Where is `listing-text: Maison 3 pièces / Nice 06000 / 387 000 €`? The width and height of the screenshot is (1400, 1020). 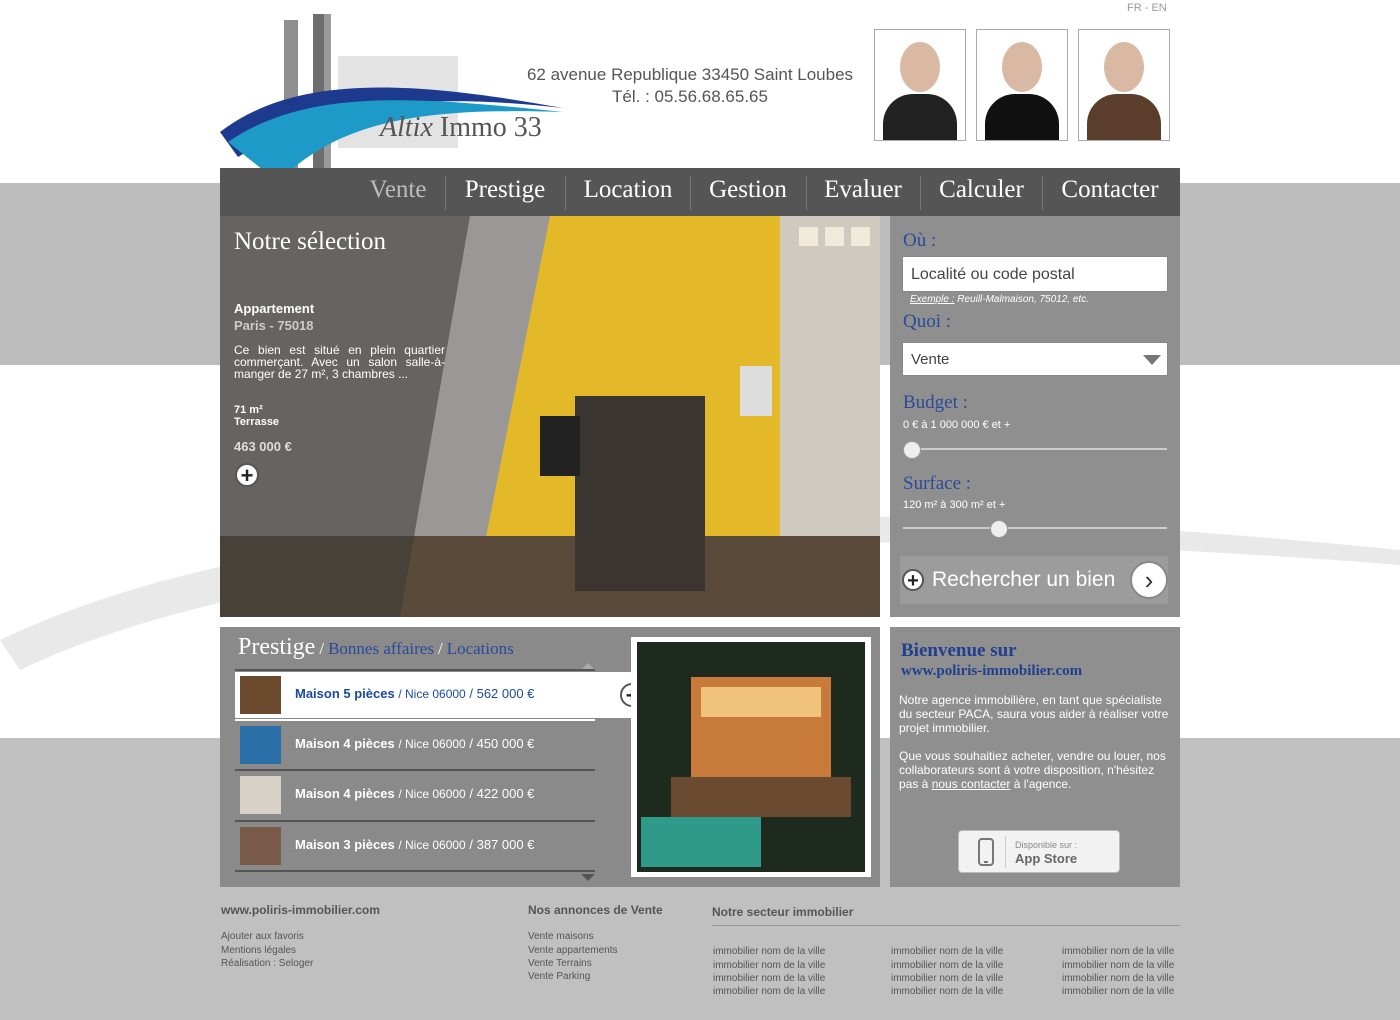
listing-text: Maison 3 pièces / Nice 06000 / 387 000 € is located at coordinates (414, 844).